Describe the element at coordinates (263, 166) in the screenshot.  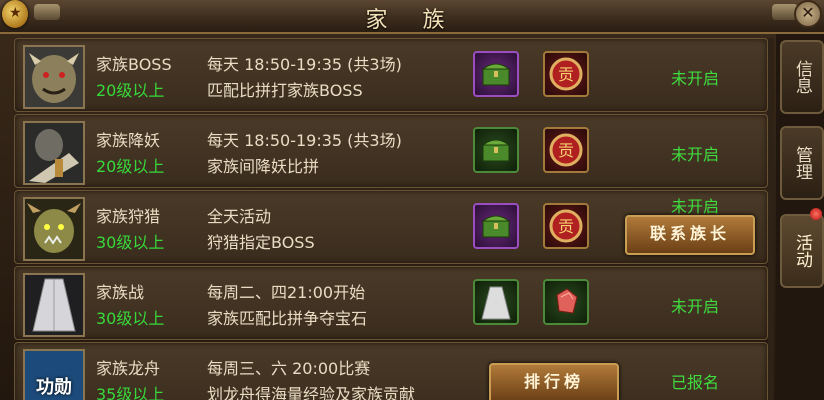
I see `event-description: 家族间降妖比拼` at that location.